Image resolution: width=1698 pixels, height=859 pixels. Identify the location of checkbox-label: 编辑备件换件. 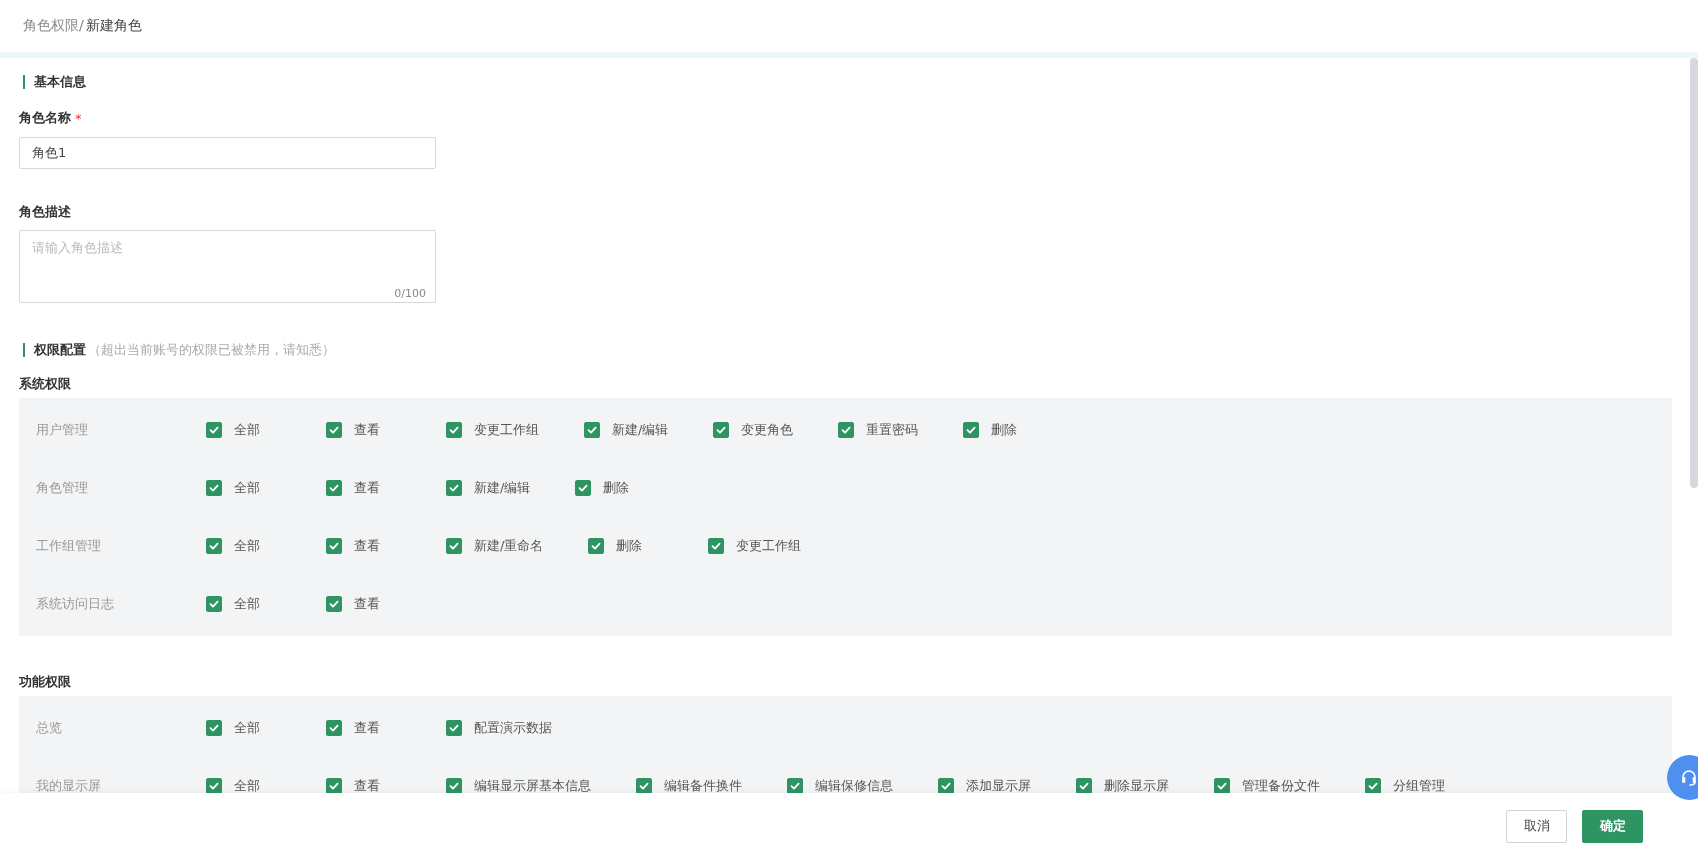
(703, 786).